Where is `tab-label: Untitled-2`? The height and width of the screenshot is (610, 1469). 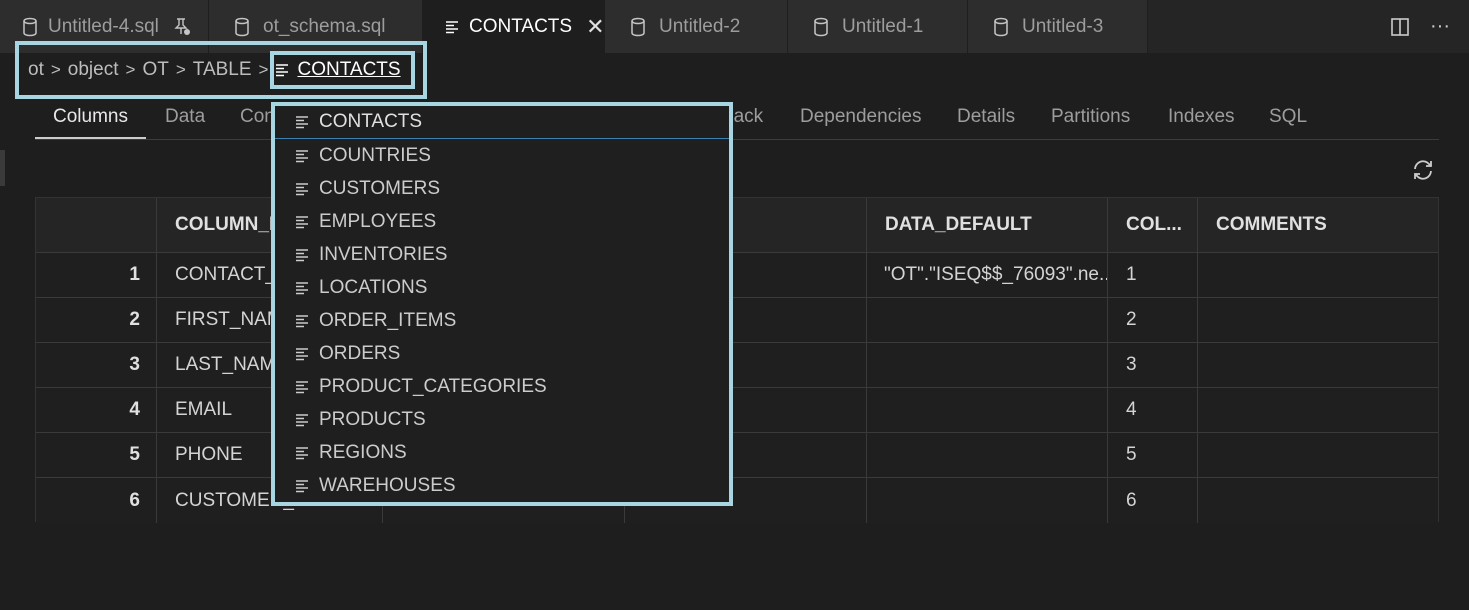 tab-label: Untitled-2 is located at coordinates (700, 26).